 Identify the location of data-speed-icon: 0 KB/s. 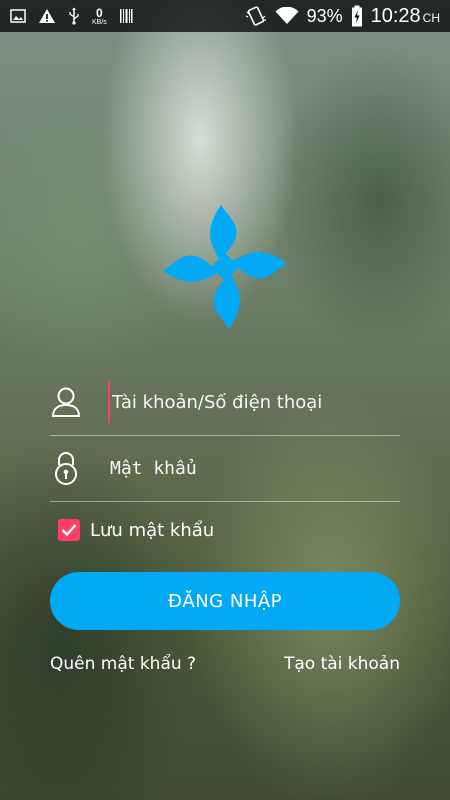
(99, 16).